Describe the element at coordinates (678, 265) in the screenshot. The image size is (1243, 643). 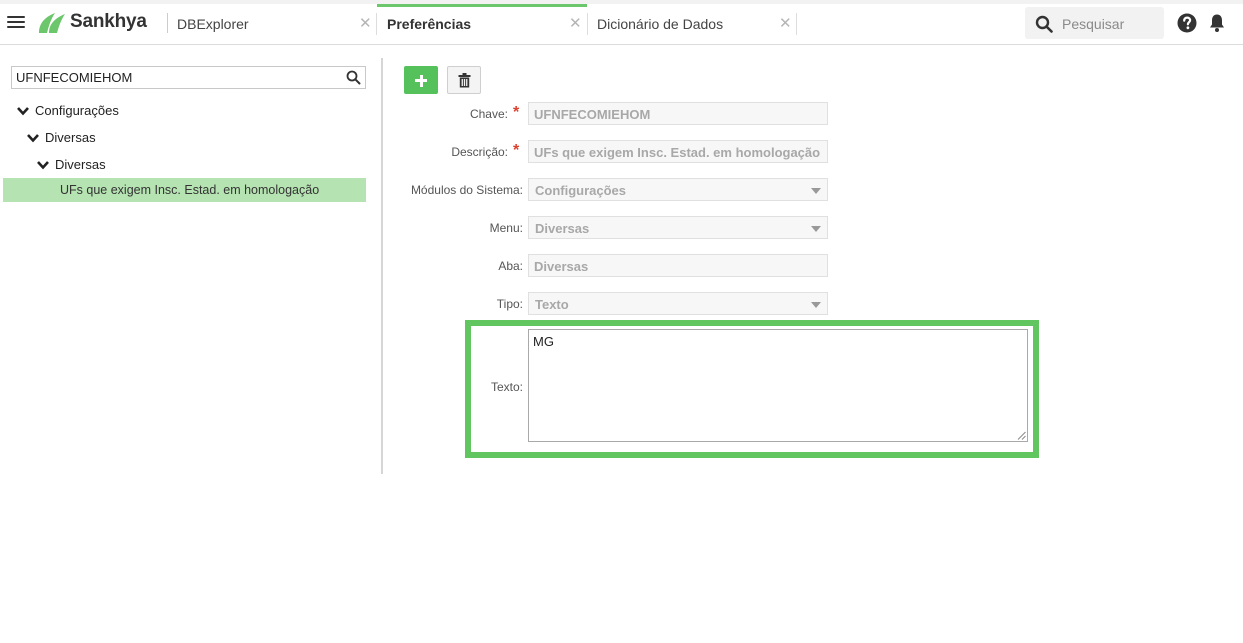
I see `aba-field: Diversas` at that location.